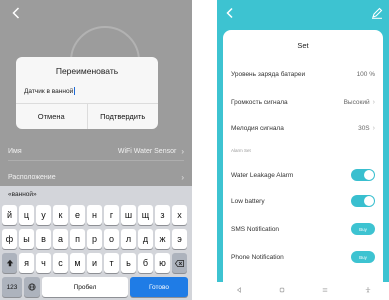  What do you see at coordinates (145, 239) in the screenshot?
I see `key: д` at bounding box center [145, 239].